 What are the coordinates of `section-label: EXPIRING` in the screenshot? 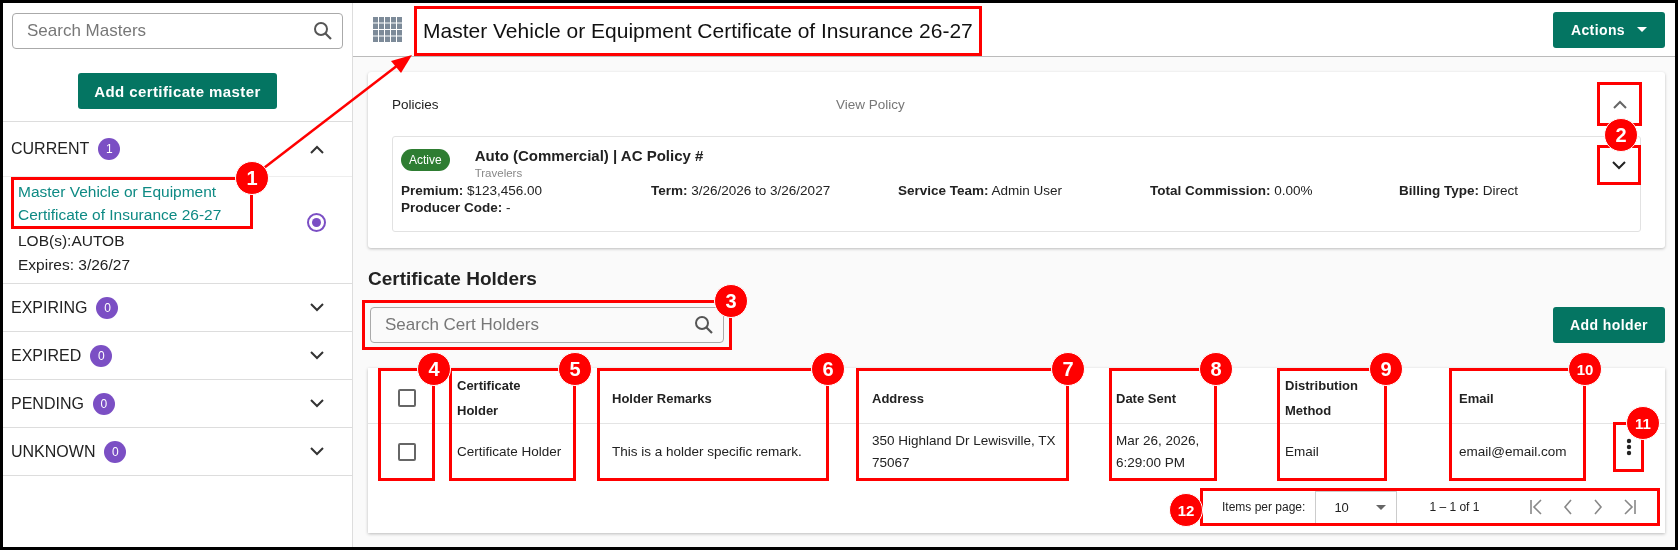 It's located at (49, 307).